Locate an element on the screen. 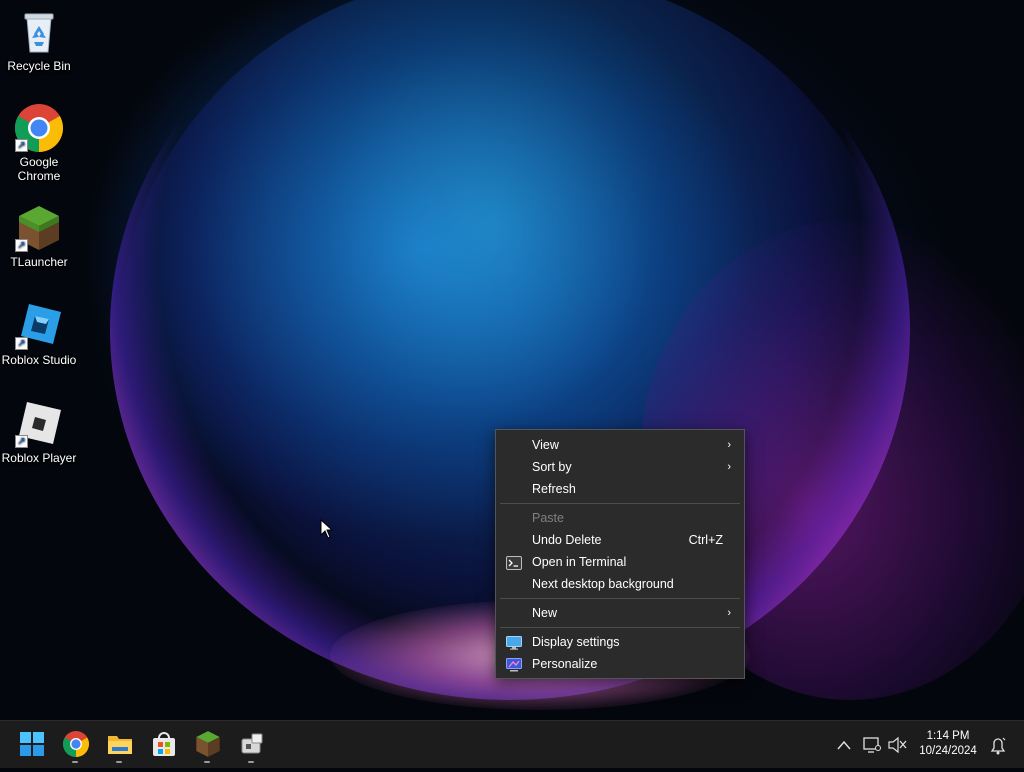 The width and height of the screenshot is (1024, 772). display-icon is located at coordinates (514, 642).